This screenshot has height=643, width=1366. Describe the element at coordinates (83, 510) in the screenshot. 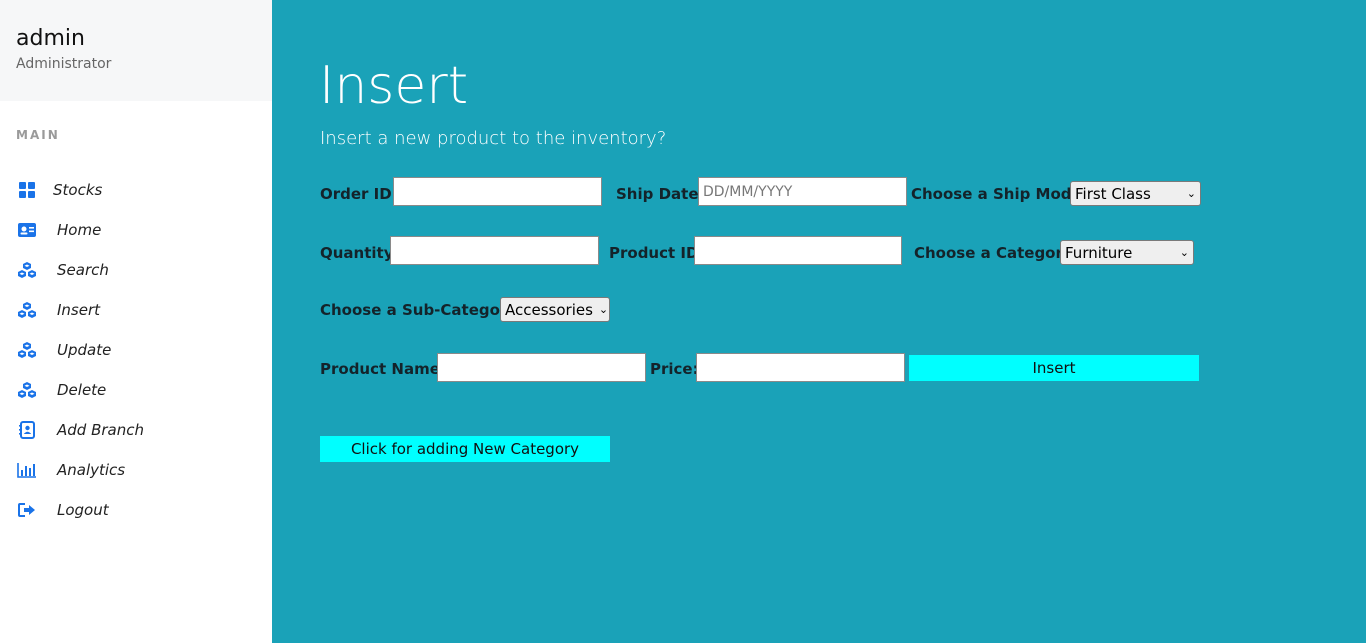

I see `sidebar-item-label: Logout` at that location.